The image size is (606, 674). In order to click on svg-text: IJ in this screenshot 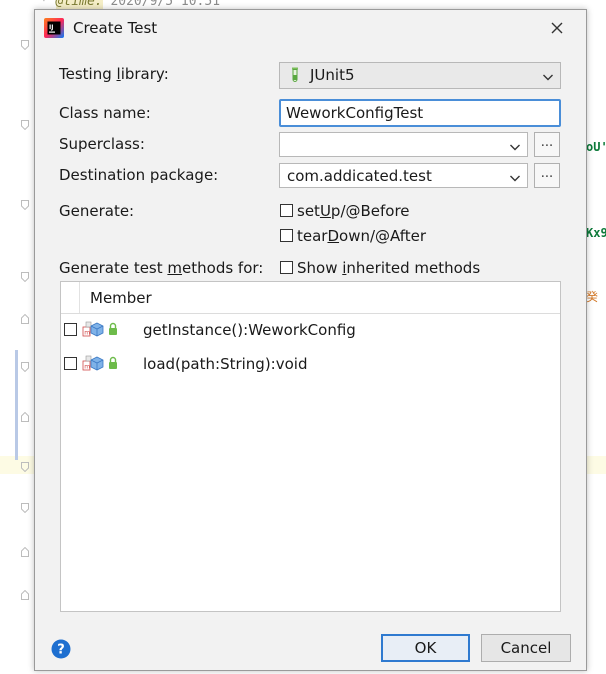, I will do `click(51, 27)`.